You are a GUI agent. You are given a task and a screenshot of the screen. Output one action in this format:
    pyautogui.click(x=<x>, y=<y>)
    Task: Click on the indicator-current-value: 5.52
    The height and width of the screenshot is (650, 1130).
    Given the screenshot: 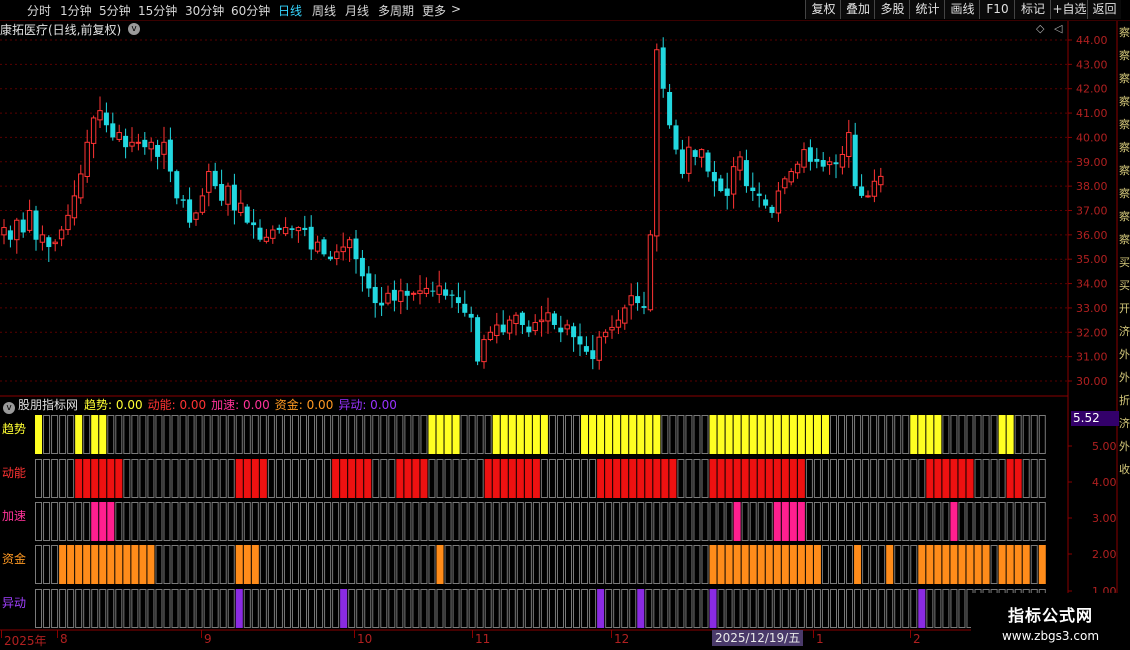 What is the action you would take?
    pyautogui.click(x=1095, y=418)
    